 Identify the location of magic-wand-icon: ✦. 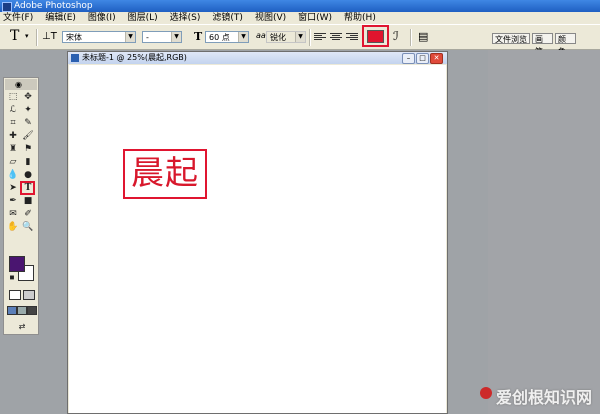
(28, 110).